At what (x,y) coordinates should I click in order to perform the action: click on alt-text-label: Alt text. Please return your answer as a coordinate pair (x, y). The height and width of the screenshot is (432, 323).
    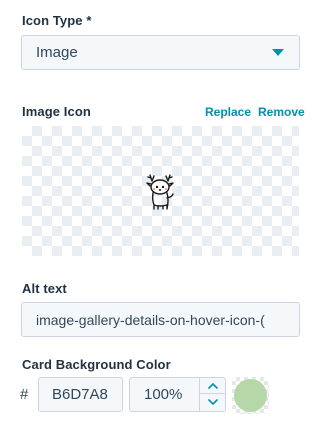
    Looking at the image, I should click on (44, 288).